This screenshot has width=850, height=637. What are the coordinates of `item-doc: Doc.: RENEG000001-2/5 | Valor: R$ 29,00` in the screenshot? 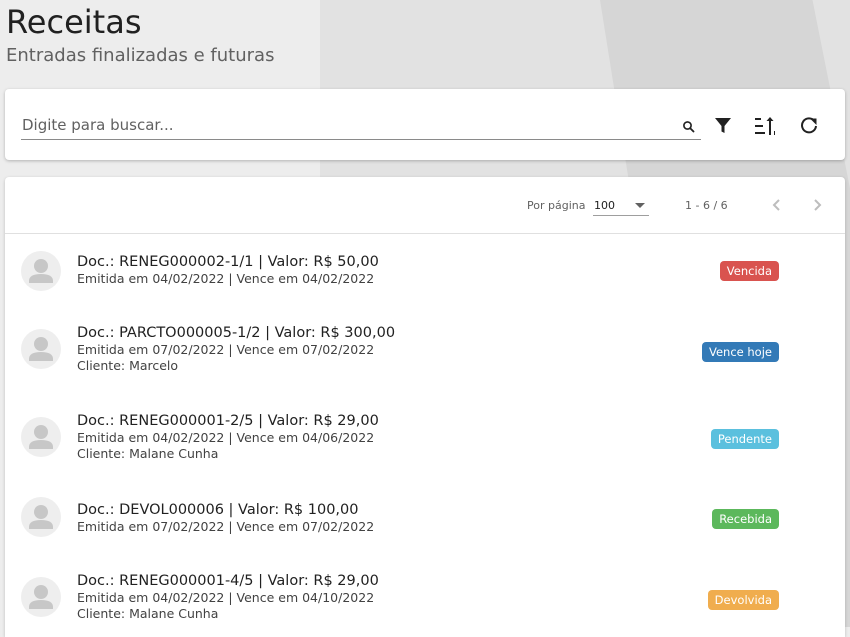 It's located at (228, 421).